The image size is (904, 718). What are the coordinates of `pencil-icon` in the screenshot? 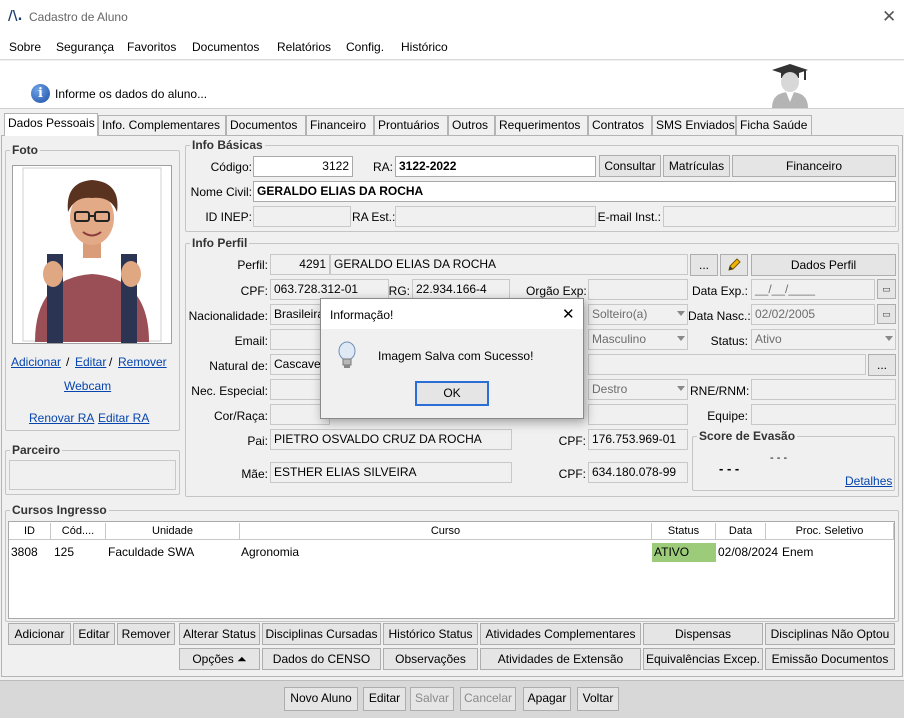 It's located at (734, 265).